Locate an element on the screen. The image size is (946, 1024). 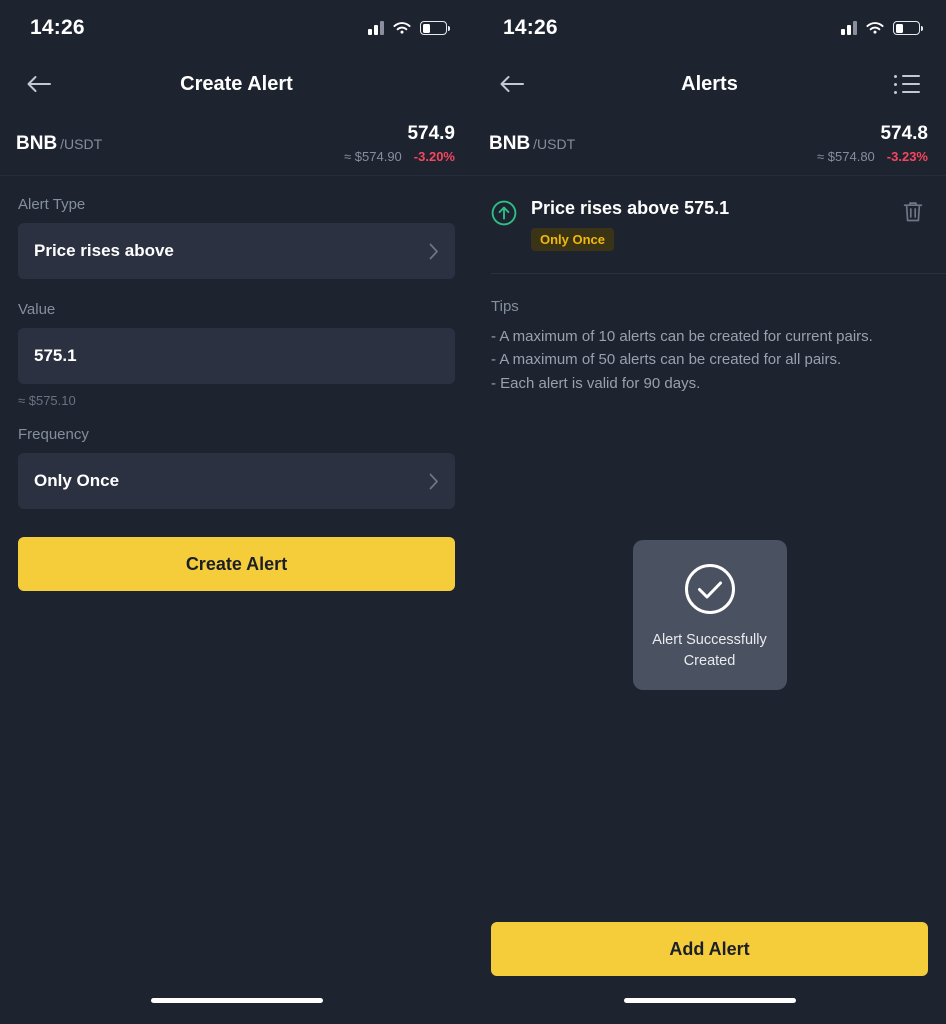
success-toast: Alert Successfully Created is located at coordinates (709, 614).